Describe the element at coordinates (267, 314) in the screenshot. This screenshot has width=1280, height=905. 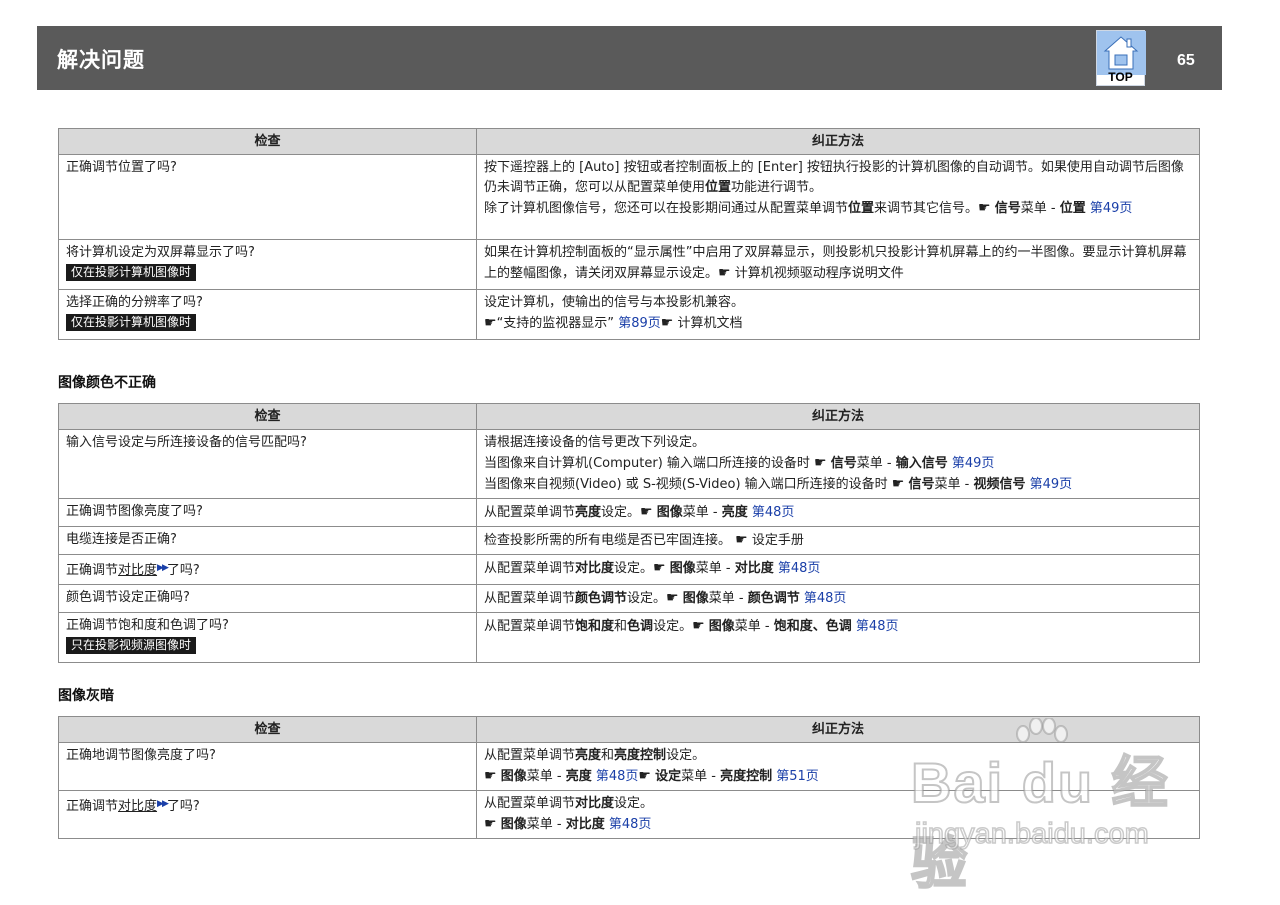
I see `check-cell: 选择正确的分辨率了吗? 仅在投影计算机图像时` at that location.